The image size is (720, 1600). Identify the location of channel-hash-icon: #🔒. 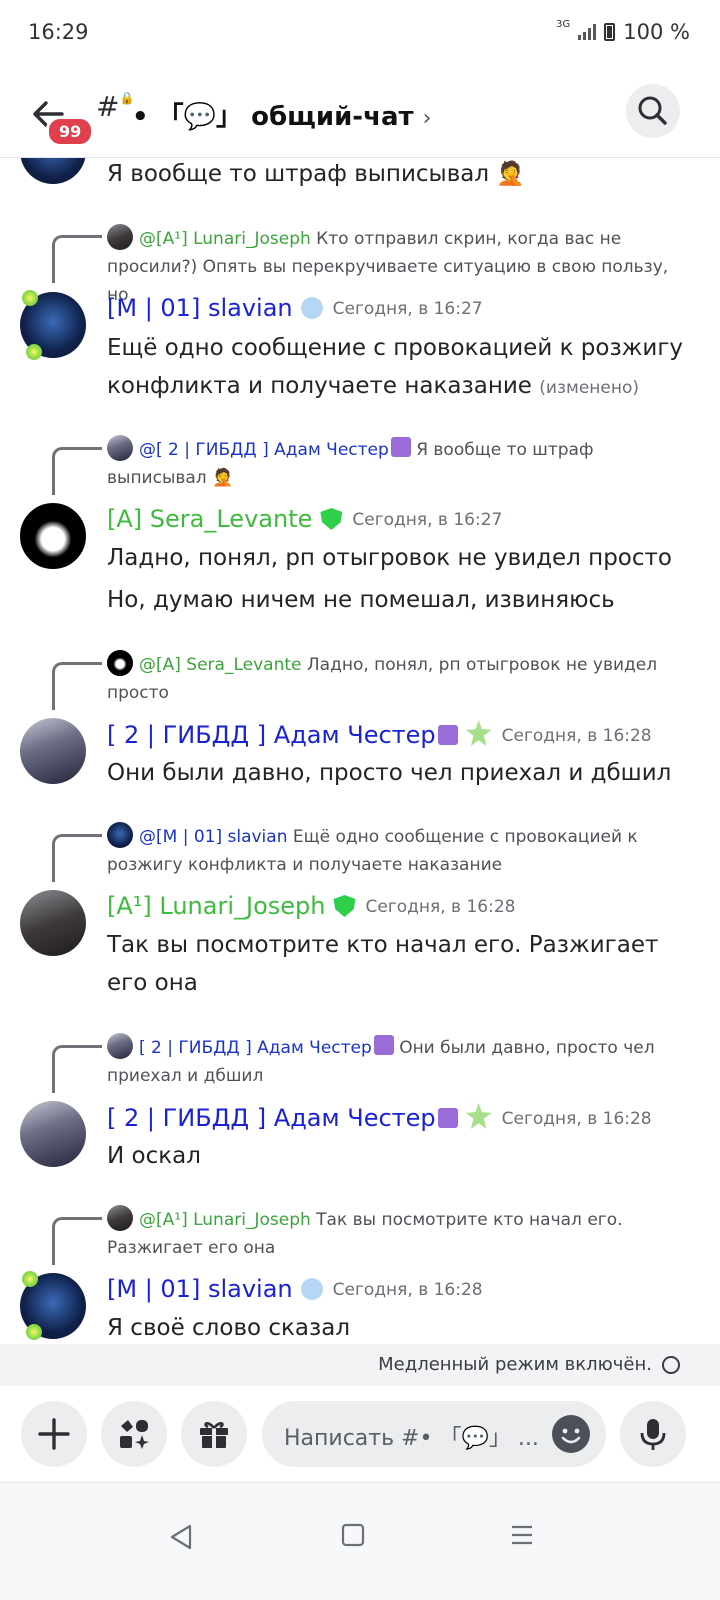
(115, 106).